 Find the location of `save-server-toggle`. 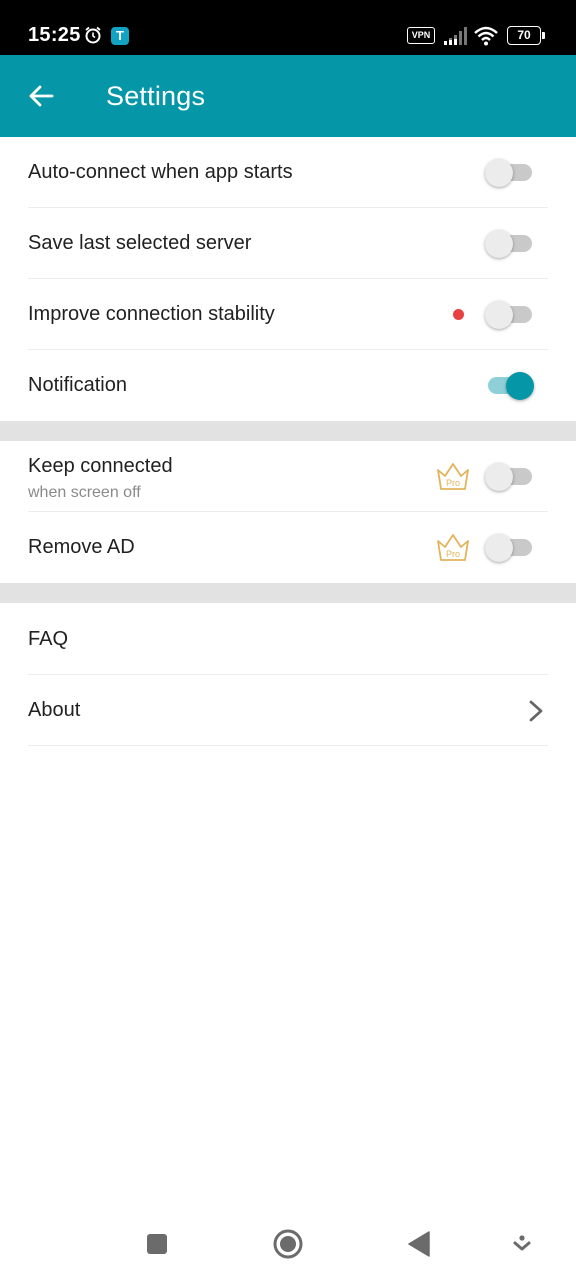

save-server-toggle is located at coordinates (508, 244).